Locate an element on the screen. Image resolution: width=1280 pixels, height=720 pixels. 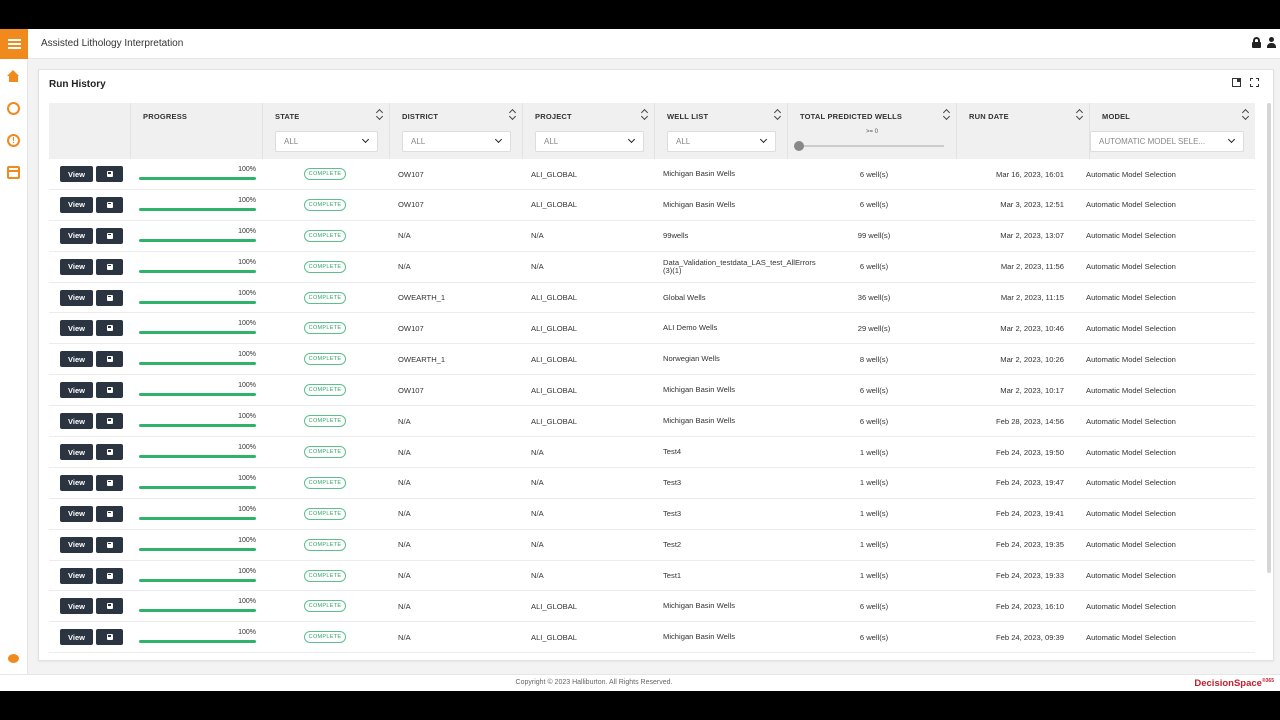
district-filter: ALL is located at coordinates (456, 141).